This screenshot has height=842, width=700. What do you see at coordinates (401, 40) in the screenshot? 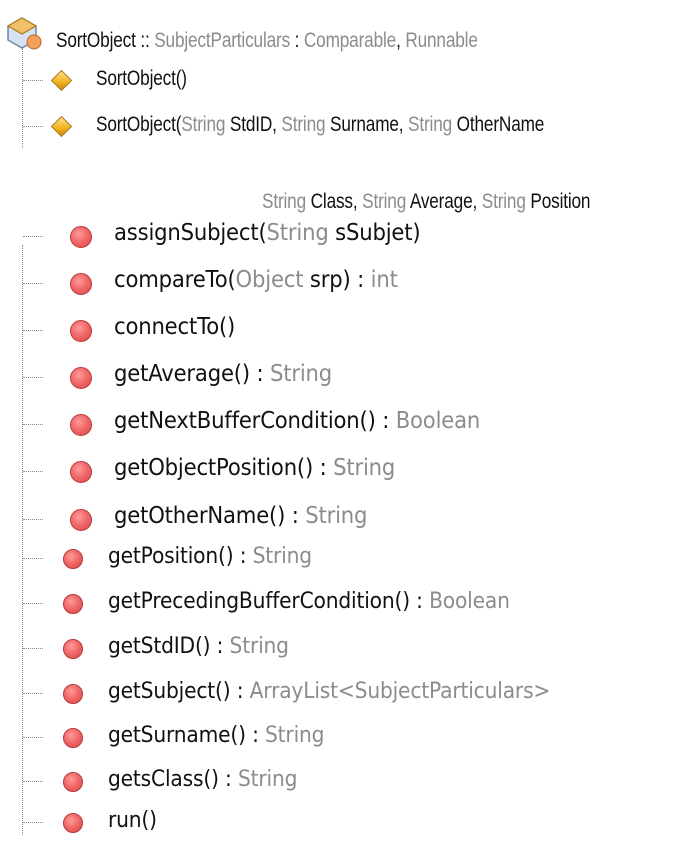
I see `class-comma: ,` at bounding box center [401, 40].